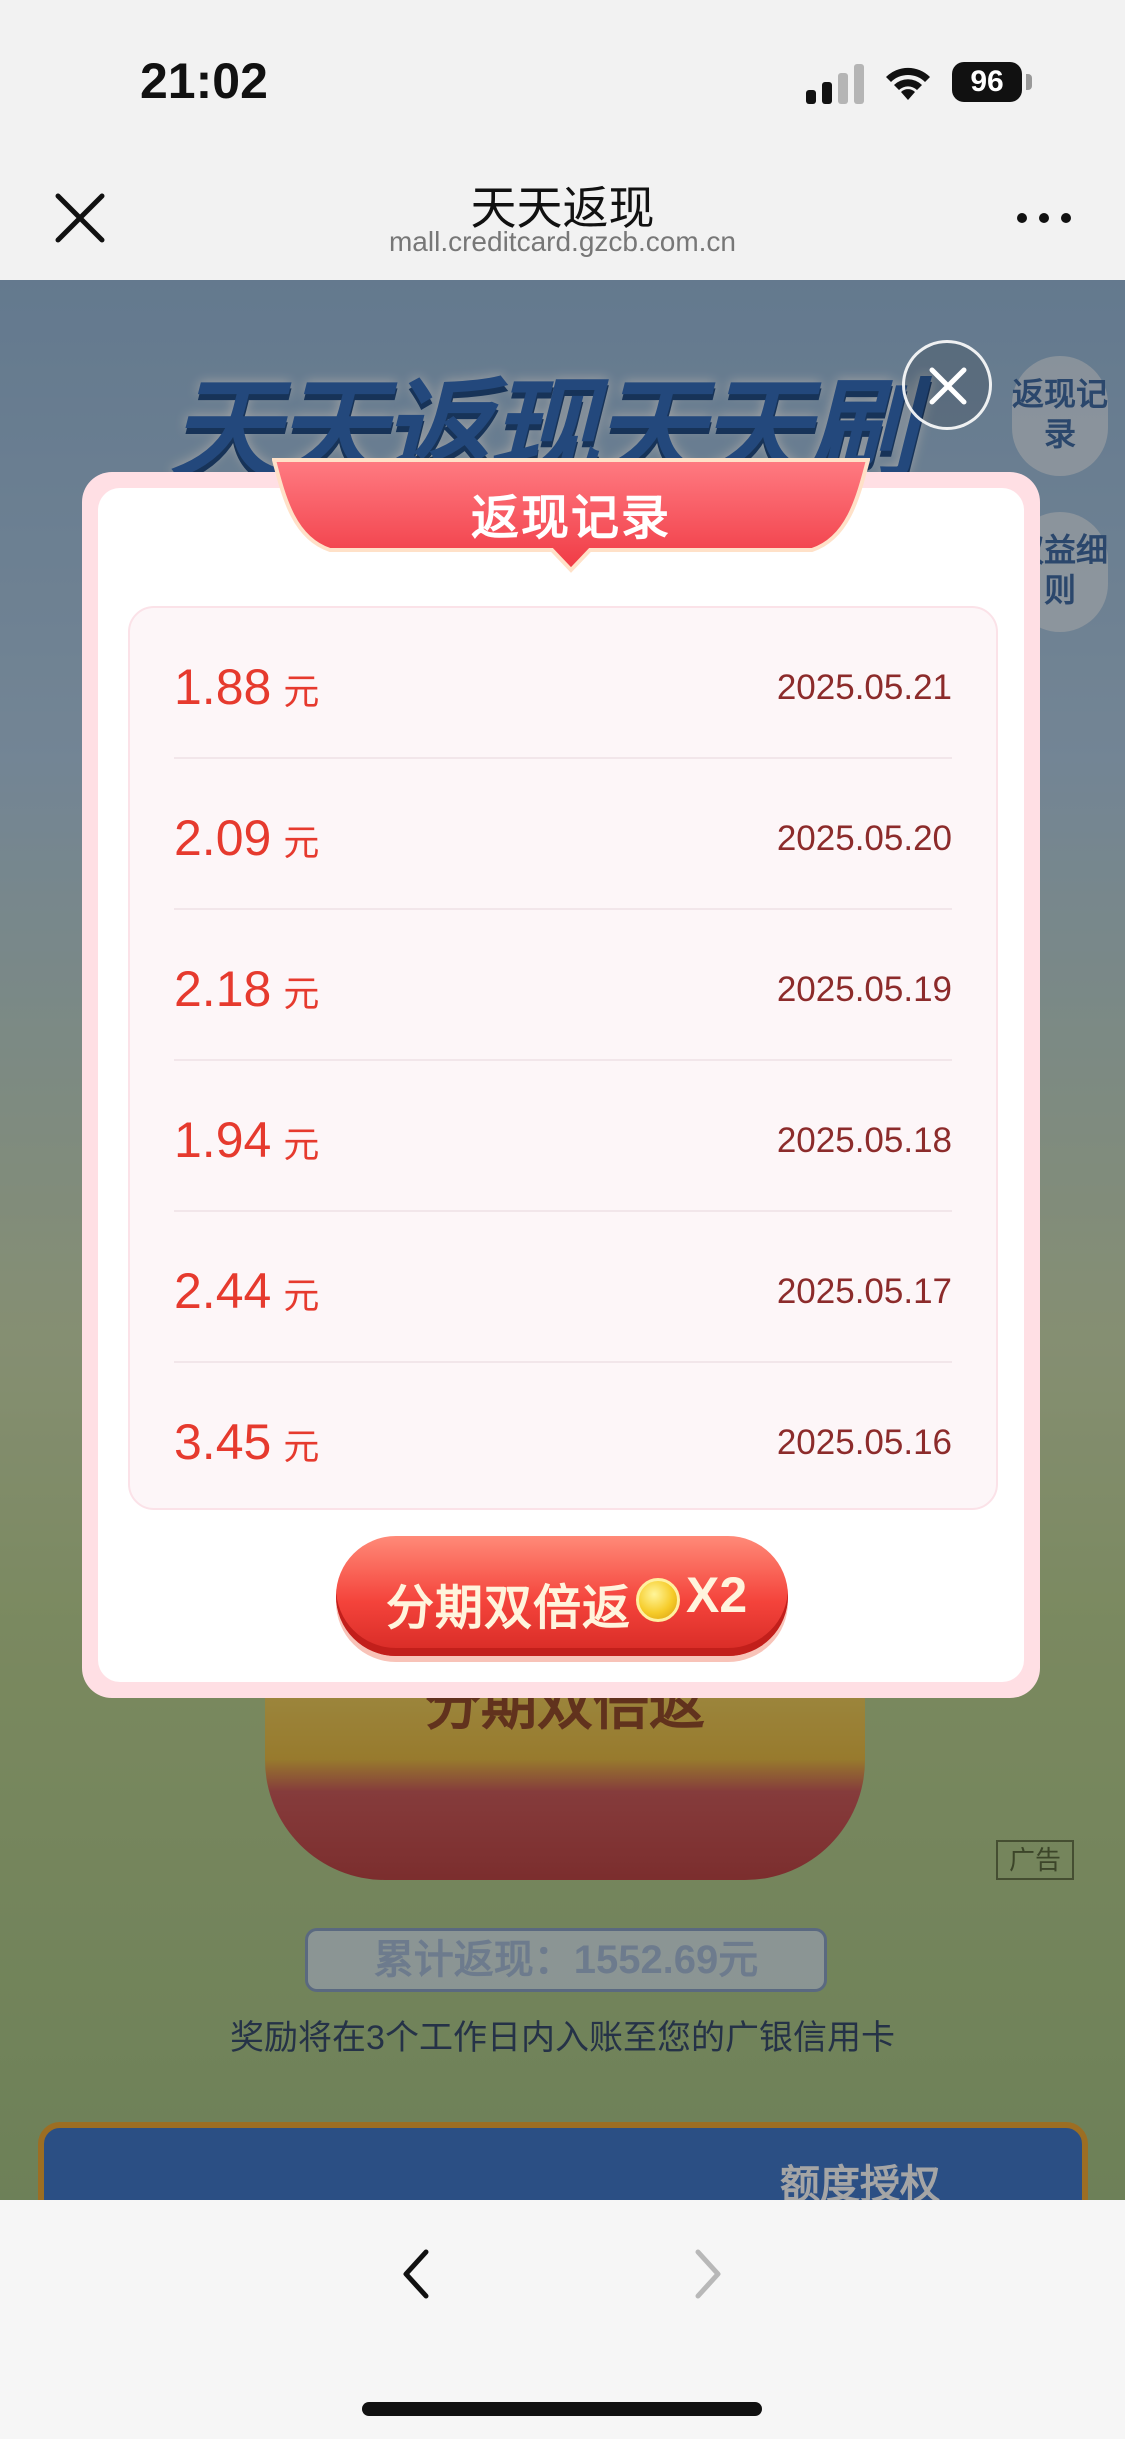 Image resolution: width=1125 pixels, height=2439 pixels. Describe the element at coordinates (509, 1608) in the screenshot. I see `cta-label: 分期双倍返` at that location.